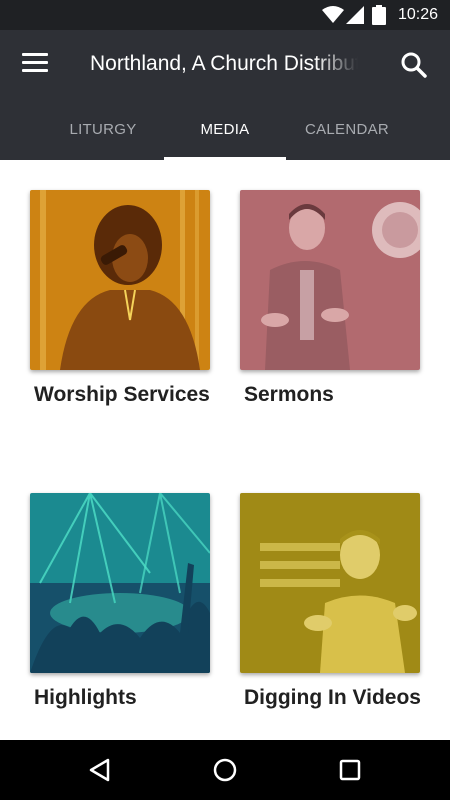 Image resolution: width=450 pixels, height=800 pixels. What do you see at coordinates (289, 394) in the screenshot?
I see `sermons-label: Sermons` at bounding box center [289, 394].